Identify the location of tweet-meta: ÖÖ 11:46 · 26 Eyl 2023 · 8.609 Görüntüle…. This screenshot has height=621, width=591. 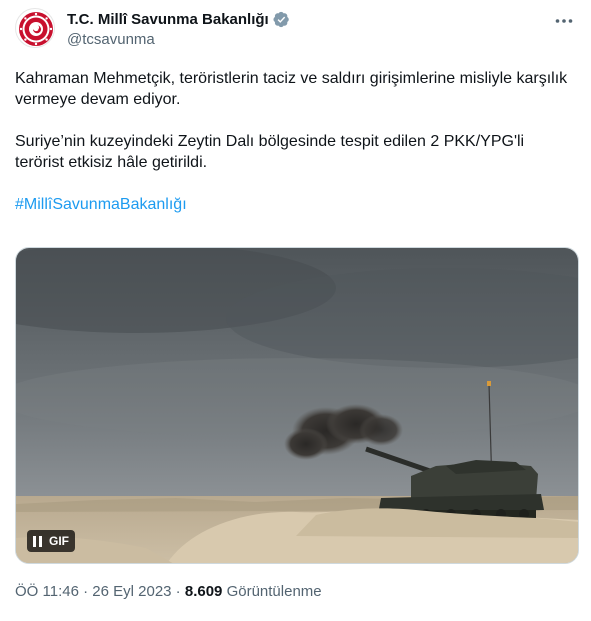
(168, 591).